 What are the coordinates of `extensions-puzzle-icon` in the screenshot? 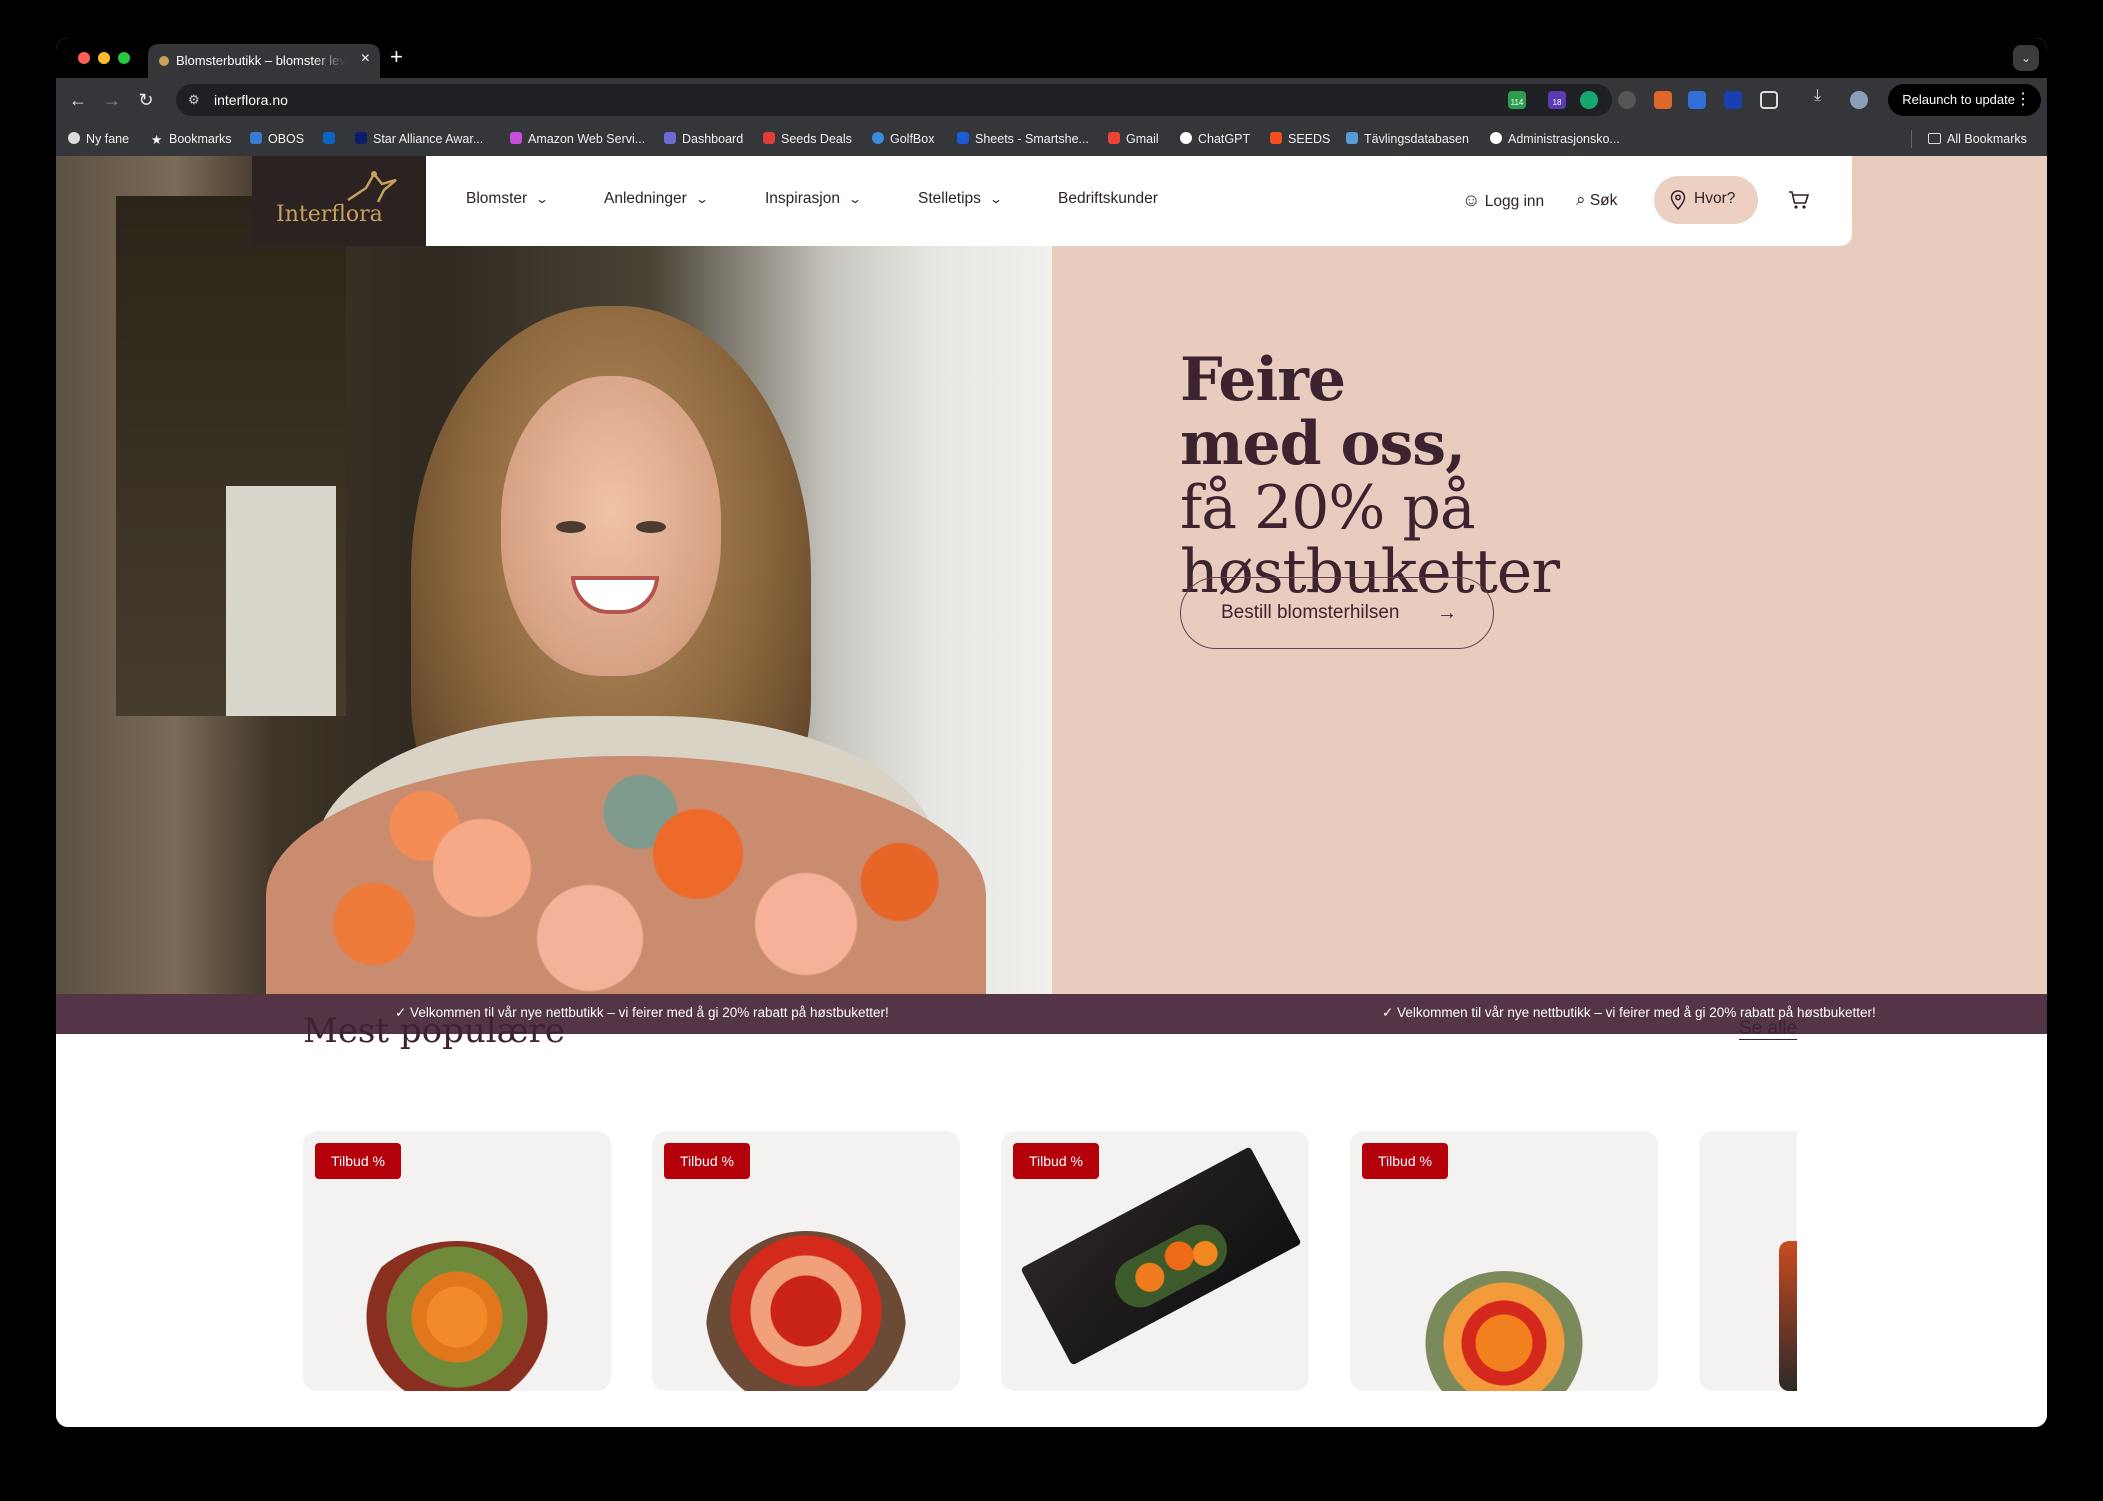 It's located at (1769, 100).